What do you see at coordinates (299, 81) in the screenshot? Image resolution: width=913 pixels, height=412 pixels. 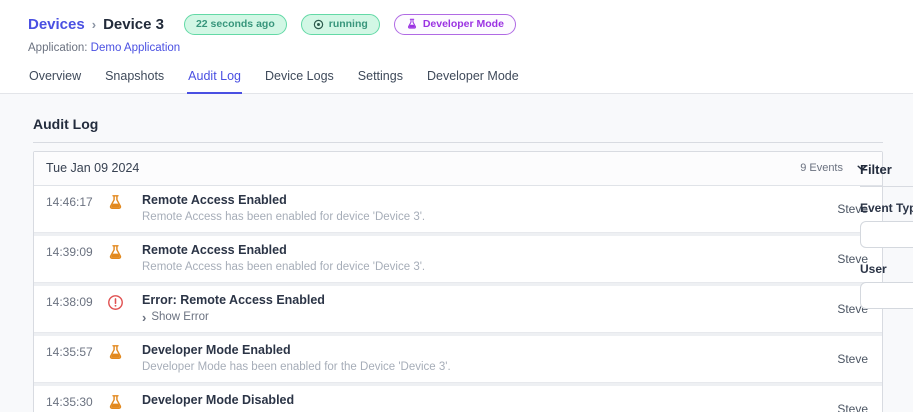 I see `tab-device-logs: Device Logs` at bounding box center [299, 81].